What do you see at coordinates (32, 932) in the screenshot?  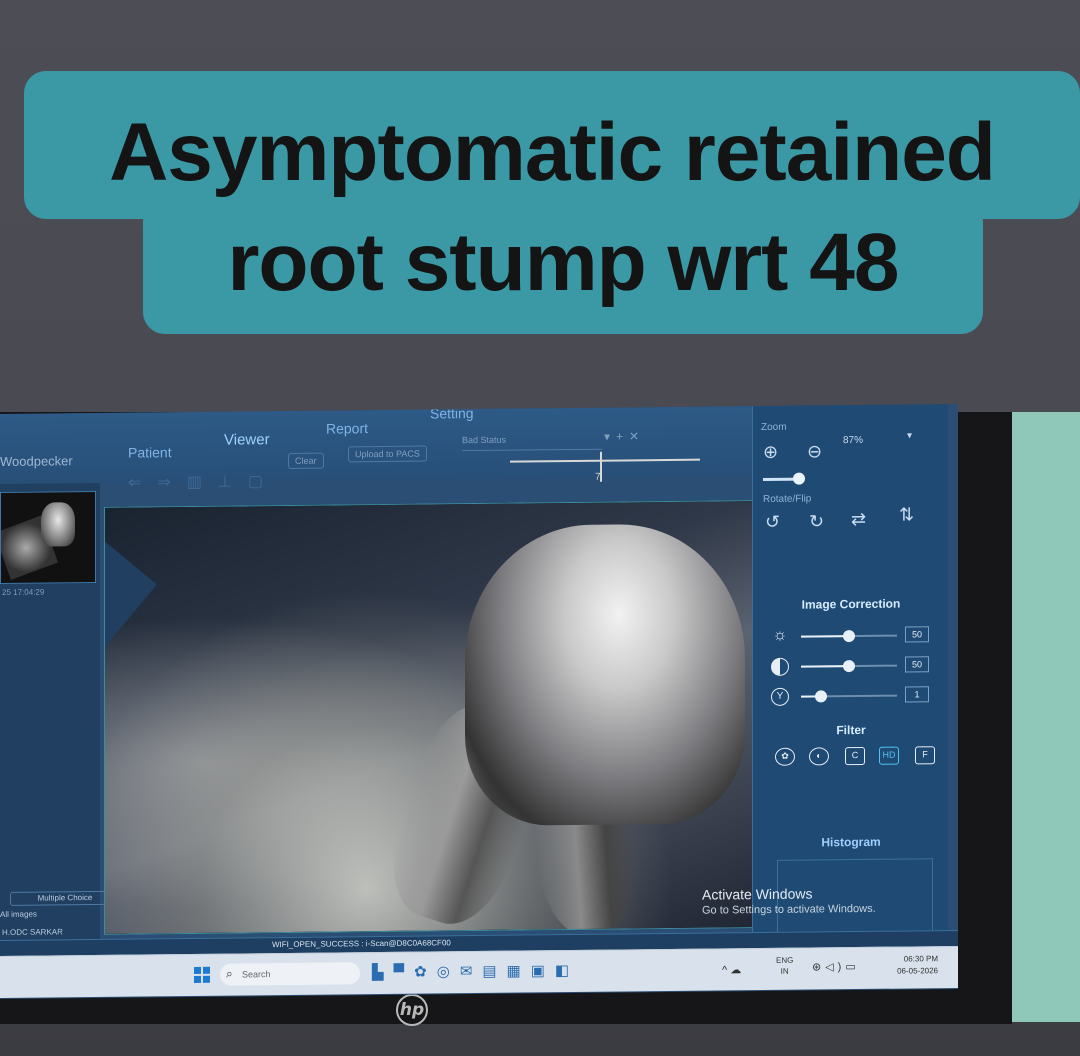 I see `doctor-label: H.ODC SARKAR` at bounding box center [32, 932].